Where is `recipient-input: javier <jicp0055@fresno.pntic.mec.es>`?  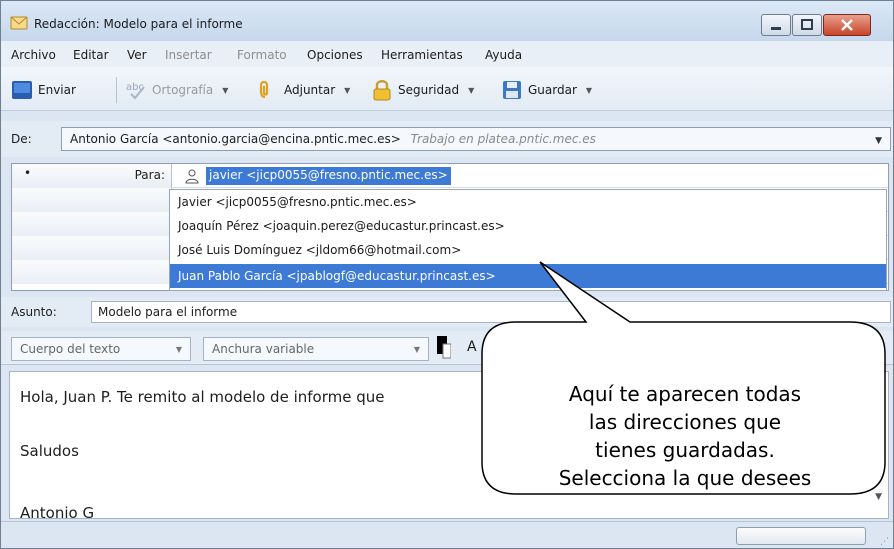
recipient-input: javier <jicp0055@fresno.pntic.mec.es> is located at coordinates (328, 176).